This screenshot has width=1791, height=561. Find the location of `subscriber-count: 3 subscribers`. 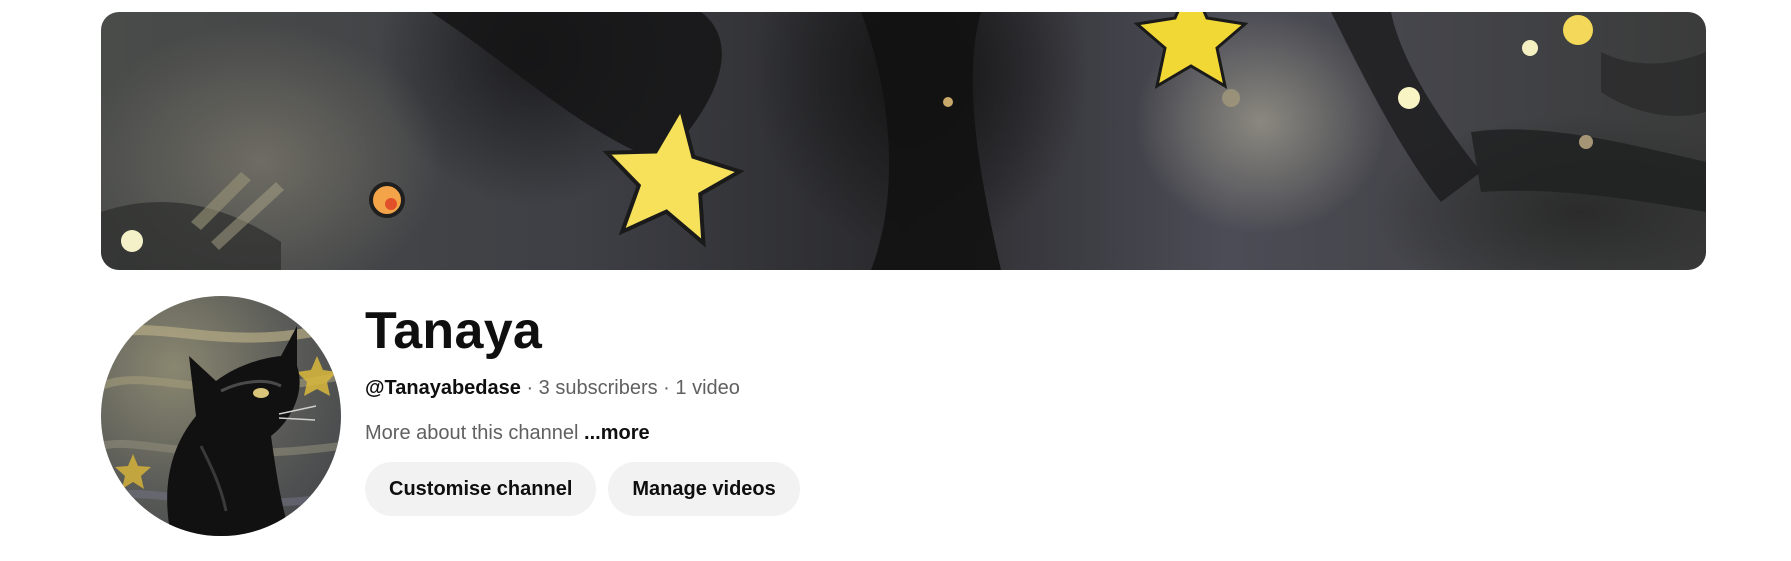

subscriber-count: 3 subscribers is located at coordinates (598, 388).